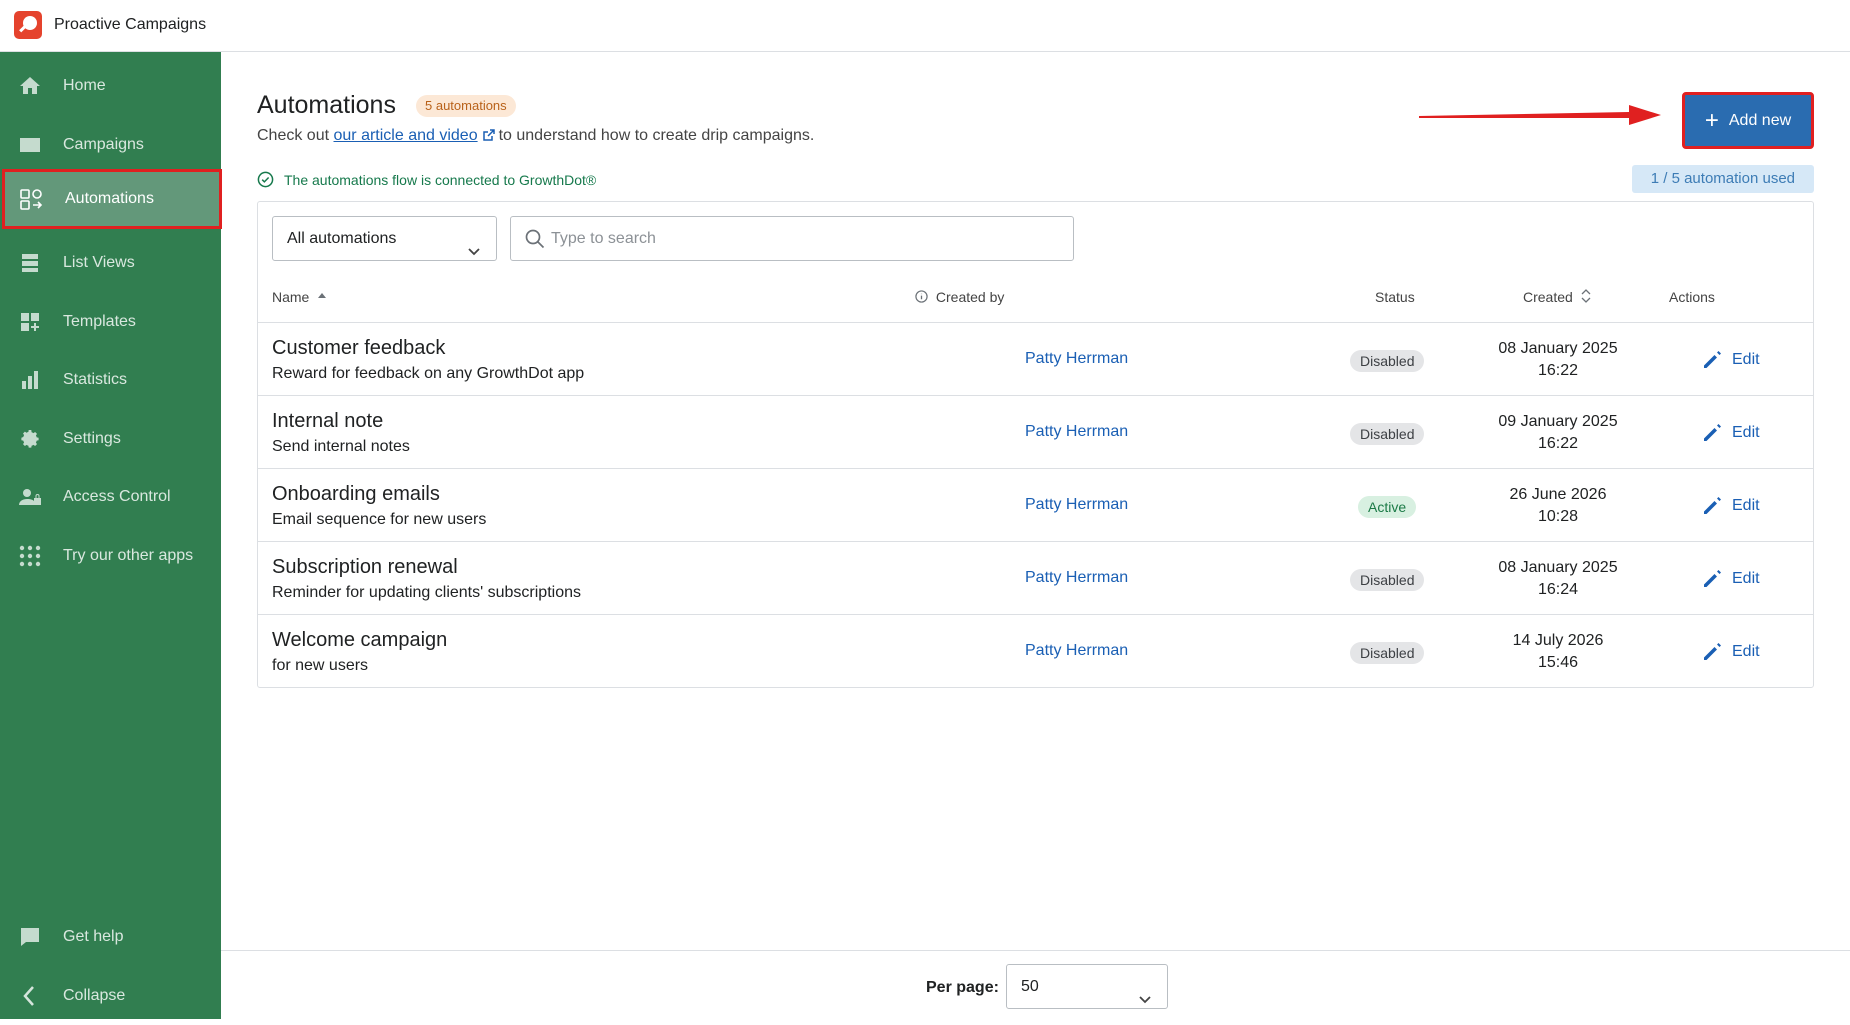  What do you see at coordinates (128, 555) in the screenshot?
I see `sidebar-item-label: Try our other apps` at bounding box center [128, 555].